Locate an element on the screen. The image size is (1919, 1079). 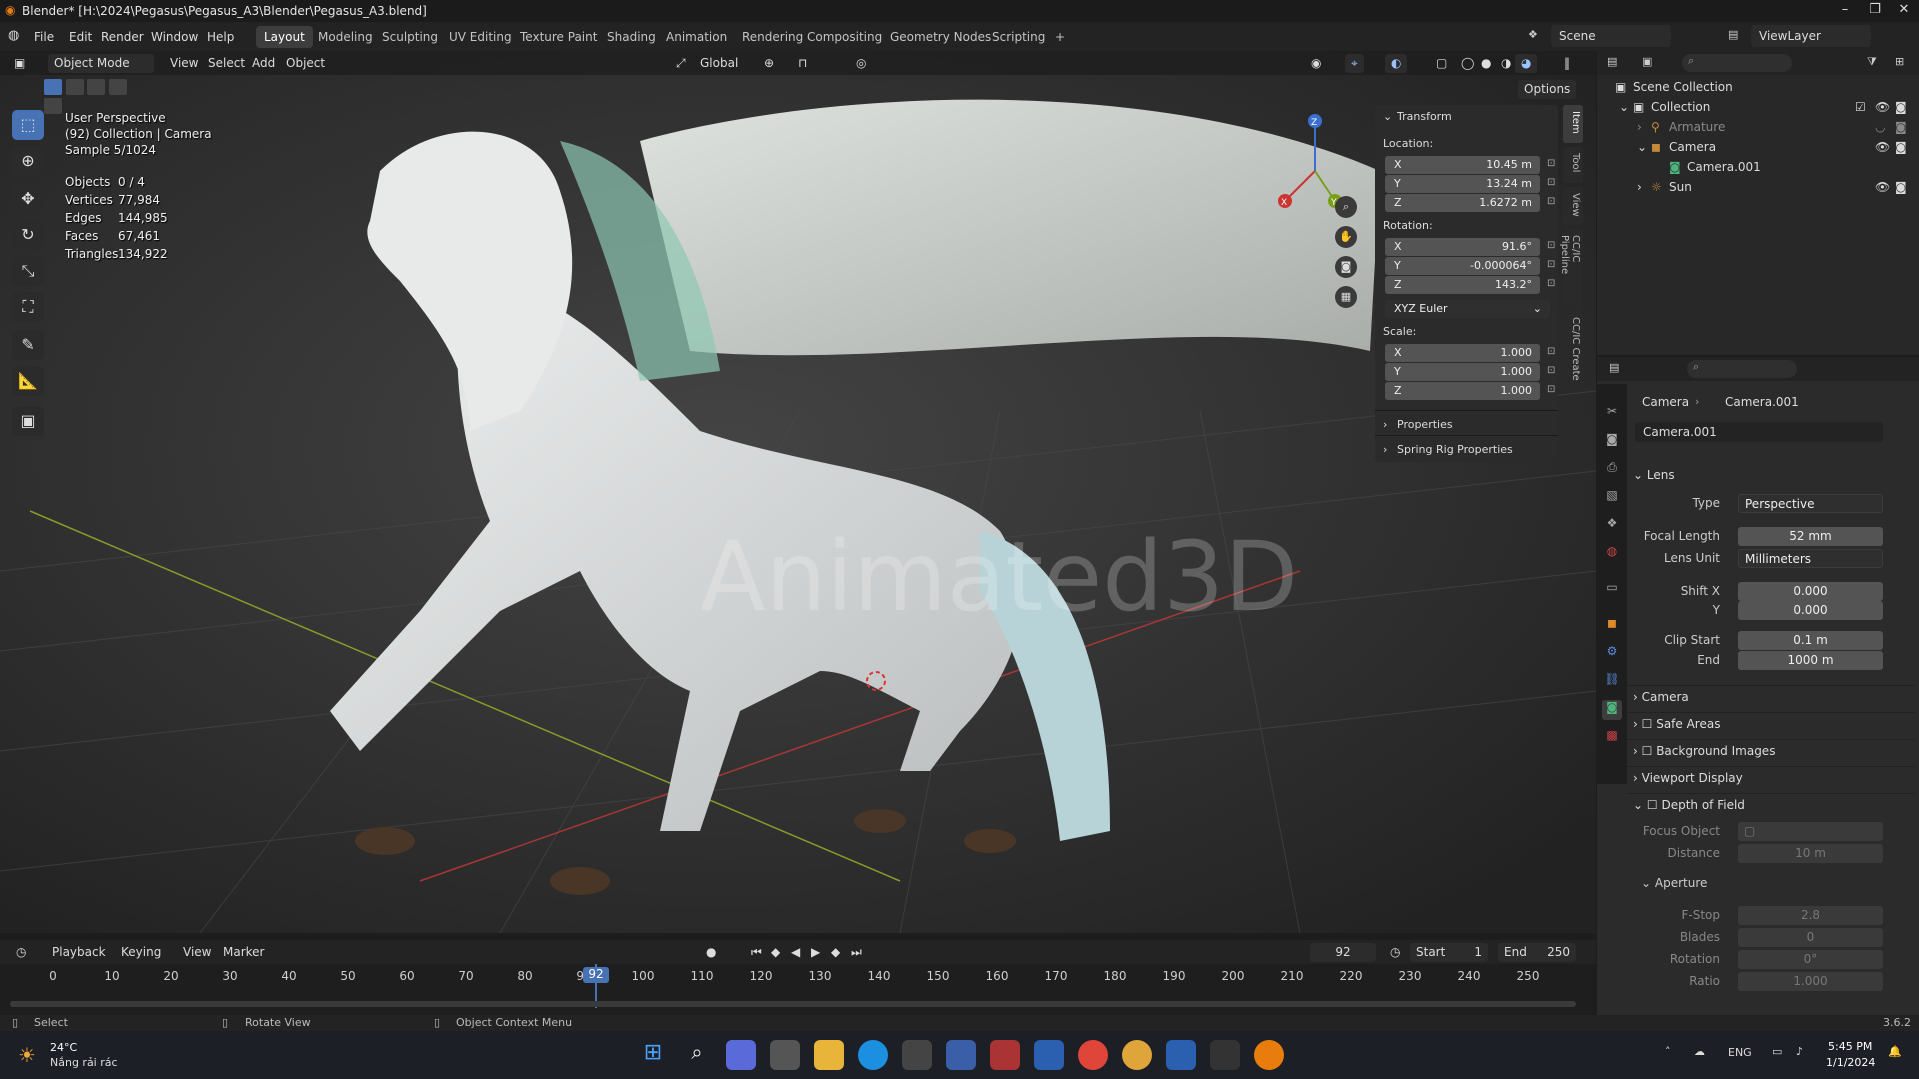
tab-cc-create: CC/IC Create is located at coordinates (1573, 350).